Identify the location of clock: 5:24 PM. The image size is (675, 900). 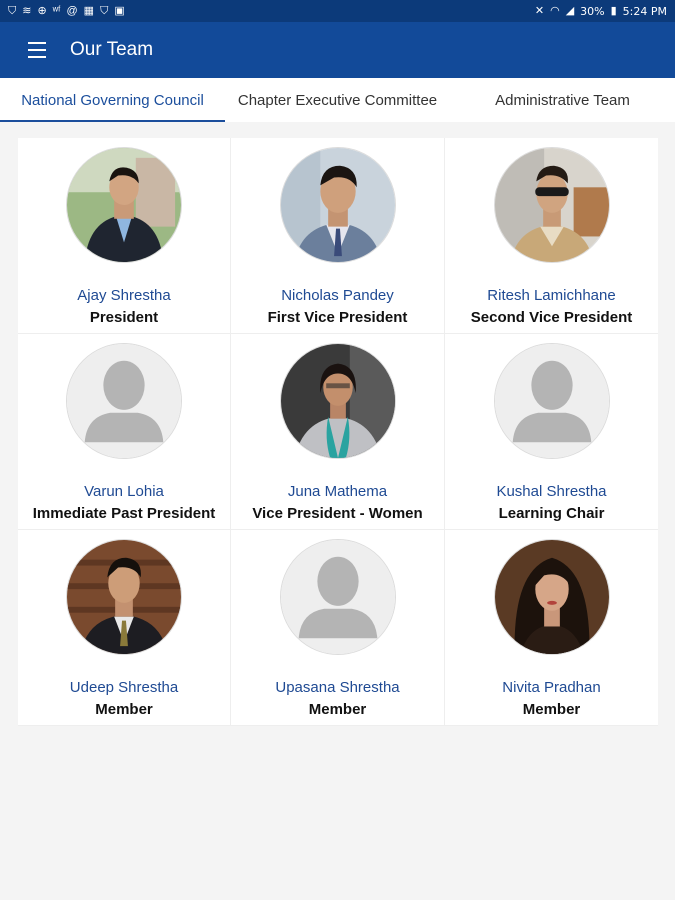
(644, 11).